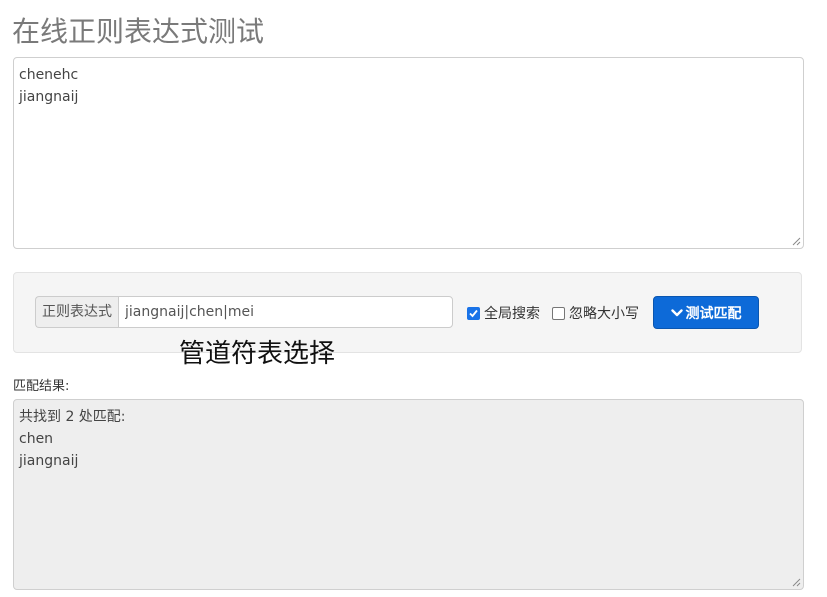 The width and height of the screenshot is (827, 597). I want to click on annotation-caption: 管道符表选择, so click(257, 354).